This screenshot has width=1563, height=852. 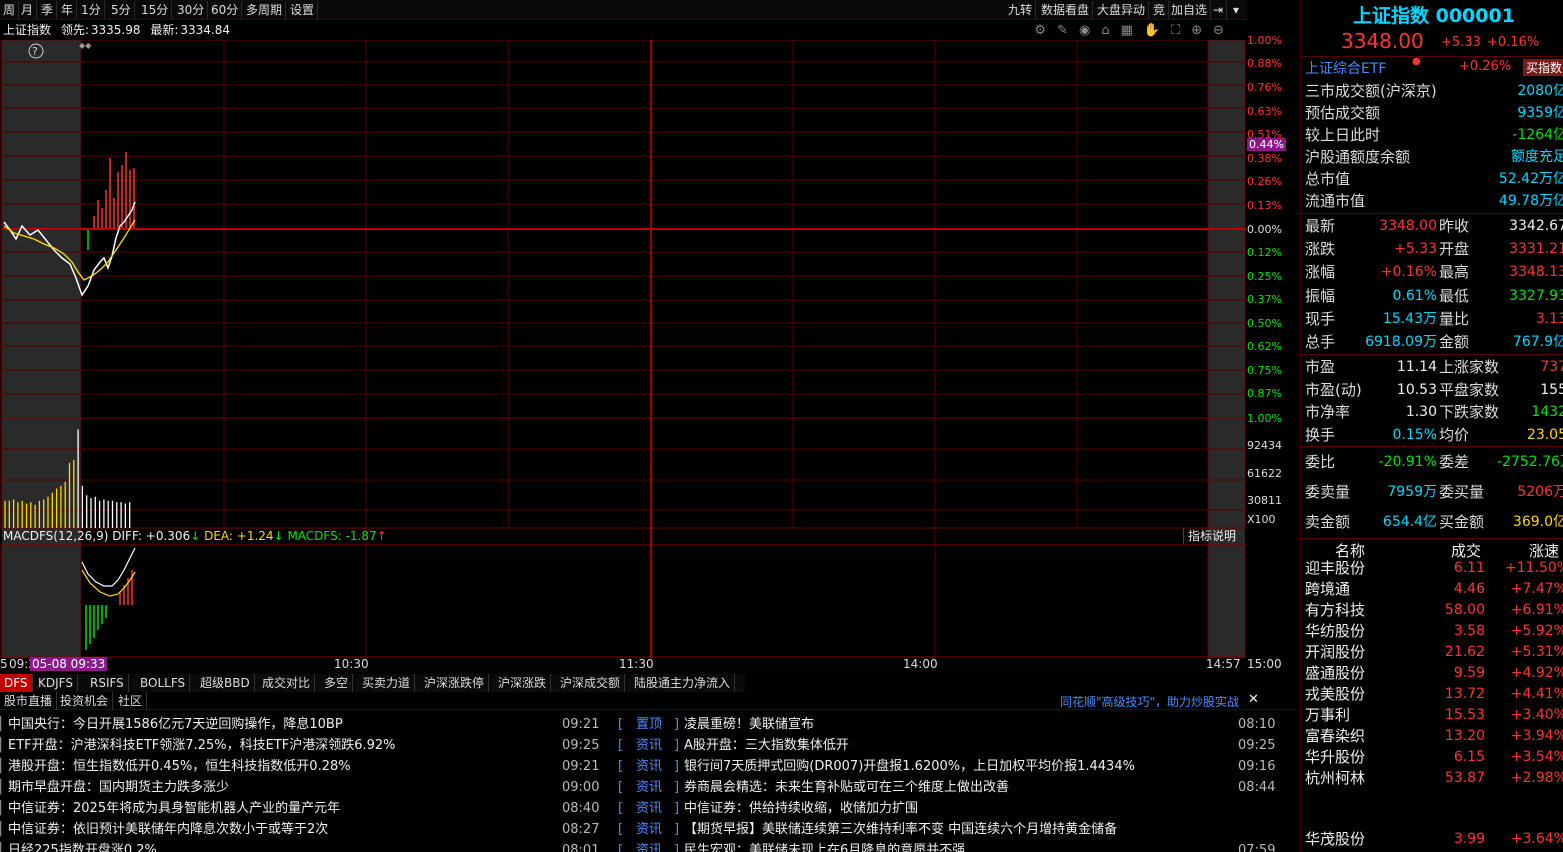 What do you see at coordinates (56, 683) in the screenshot?
I see `tab-kdjfs: KDJFS` at bounding box center [56, 683].